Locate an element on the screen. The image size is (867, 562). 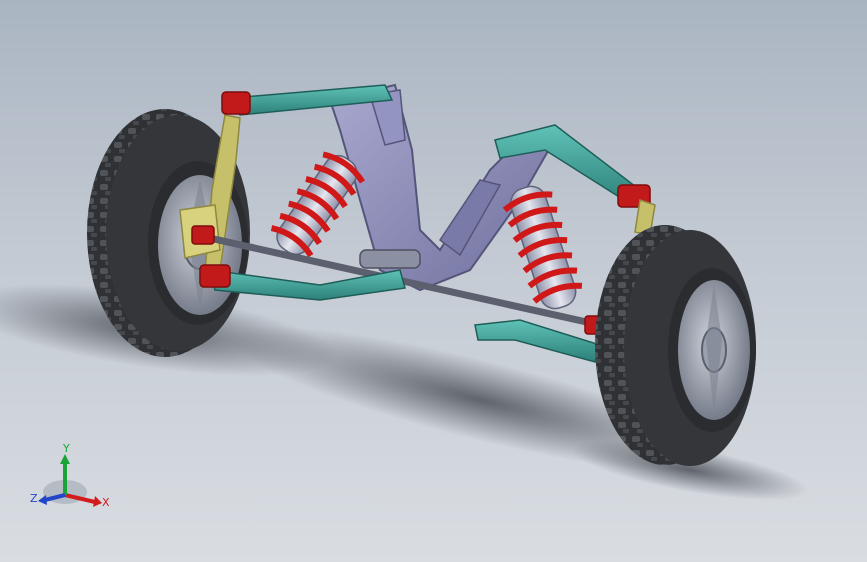
z-axis-arrow is located at coordinates (42, 500).